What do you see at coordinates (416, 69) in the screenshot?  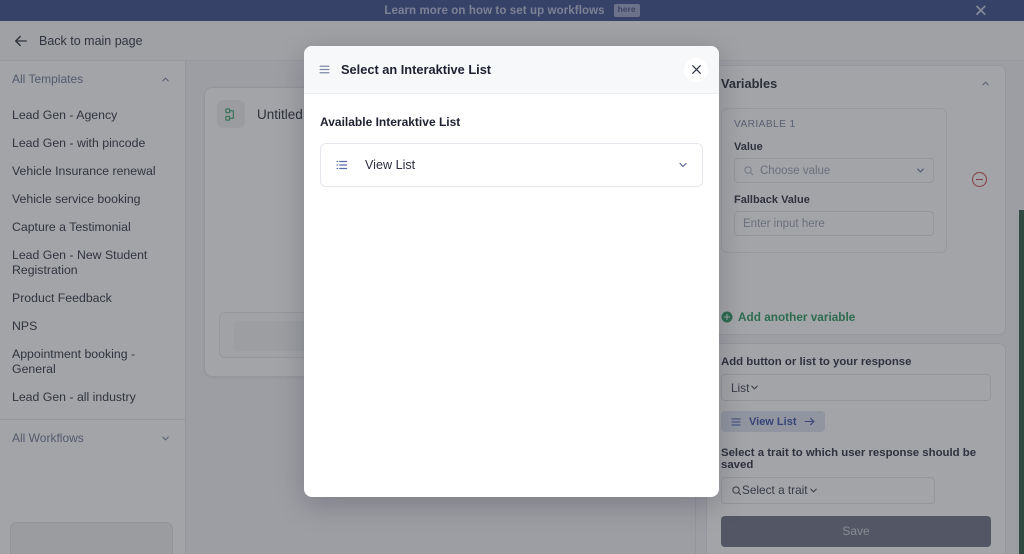 I see `modal-title: Select an Interaktive List` at bounding box center [416, 69].